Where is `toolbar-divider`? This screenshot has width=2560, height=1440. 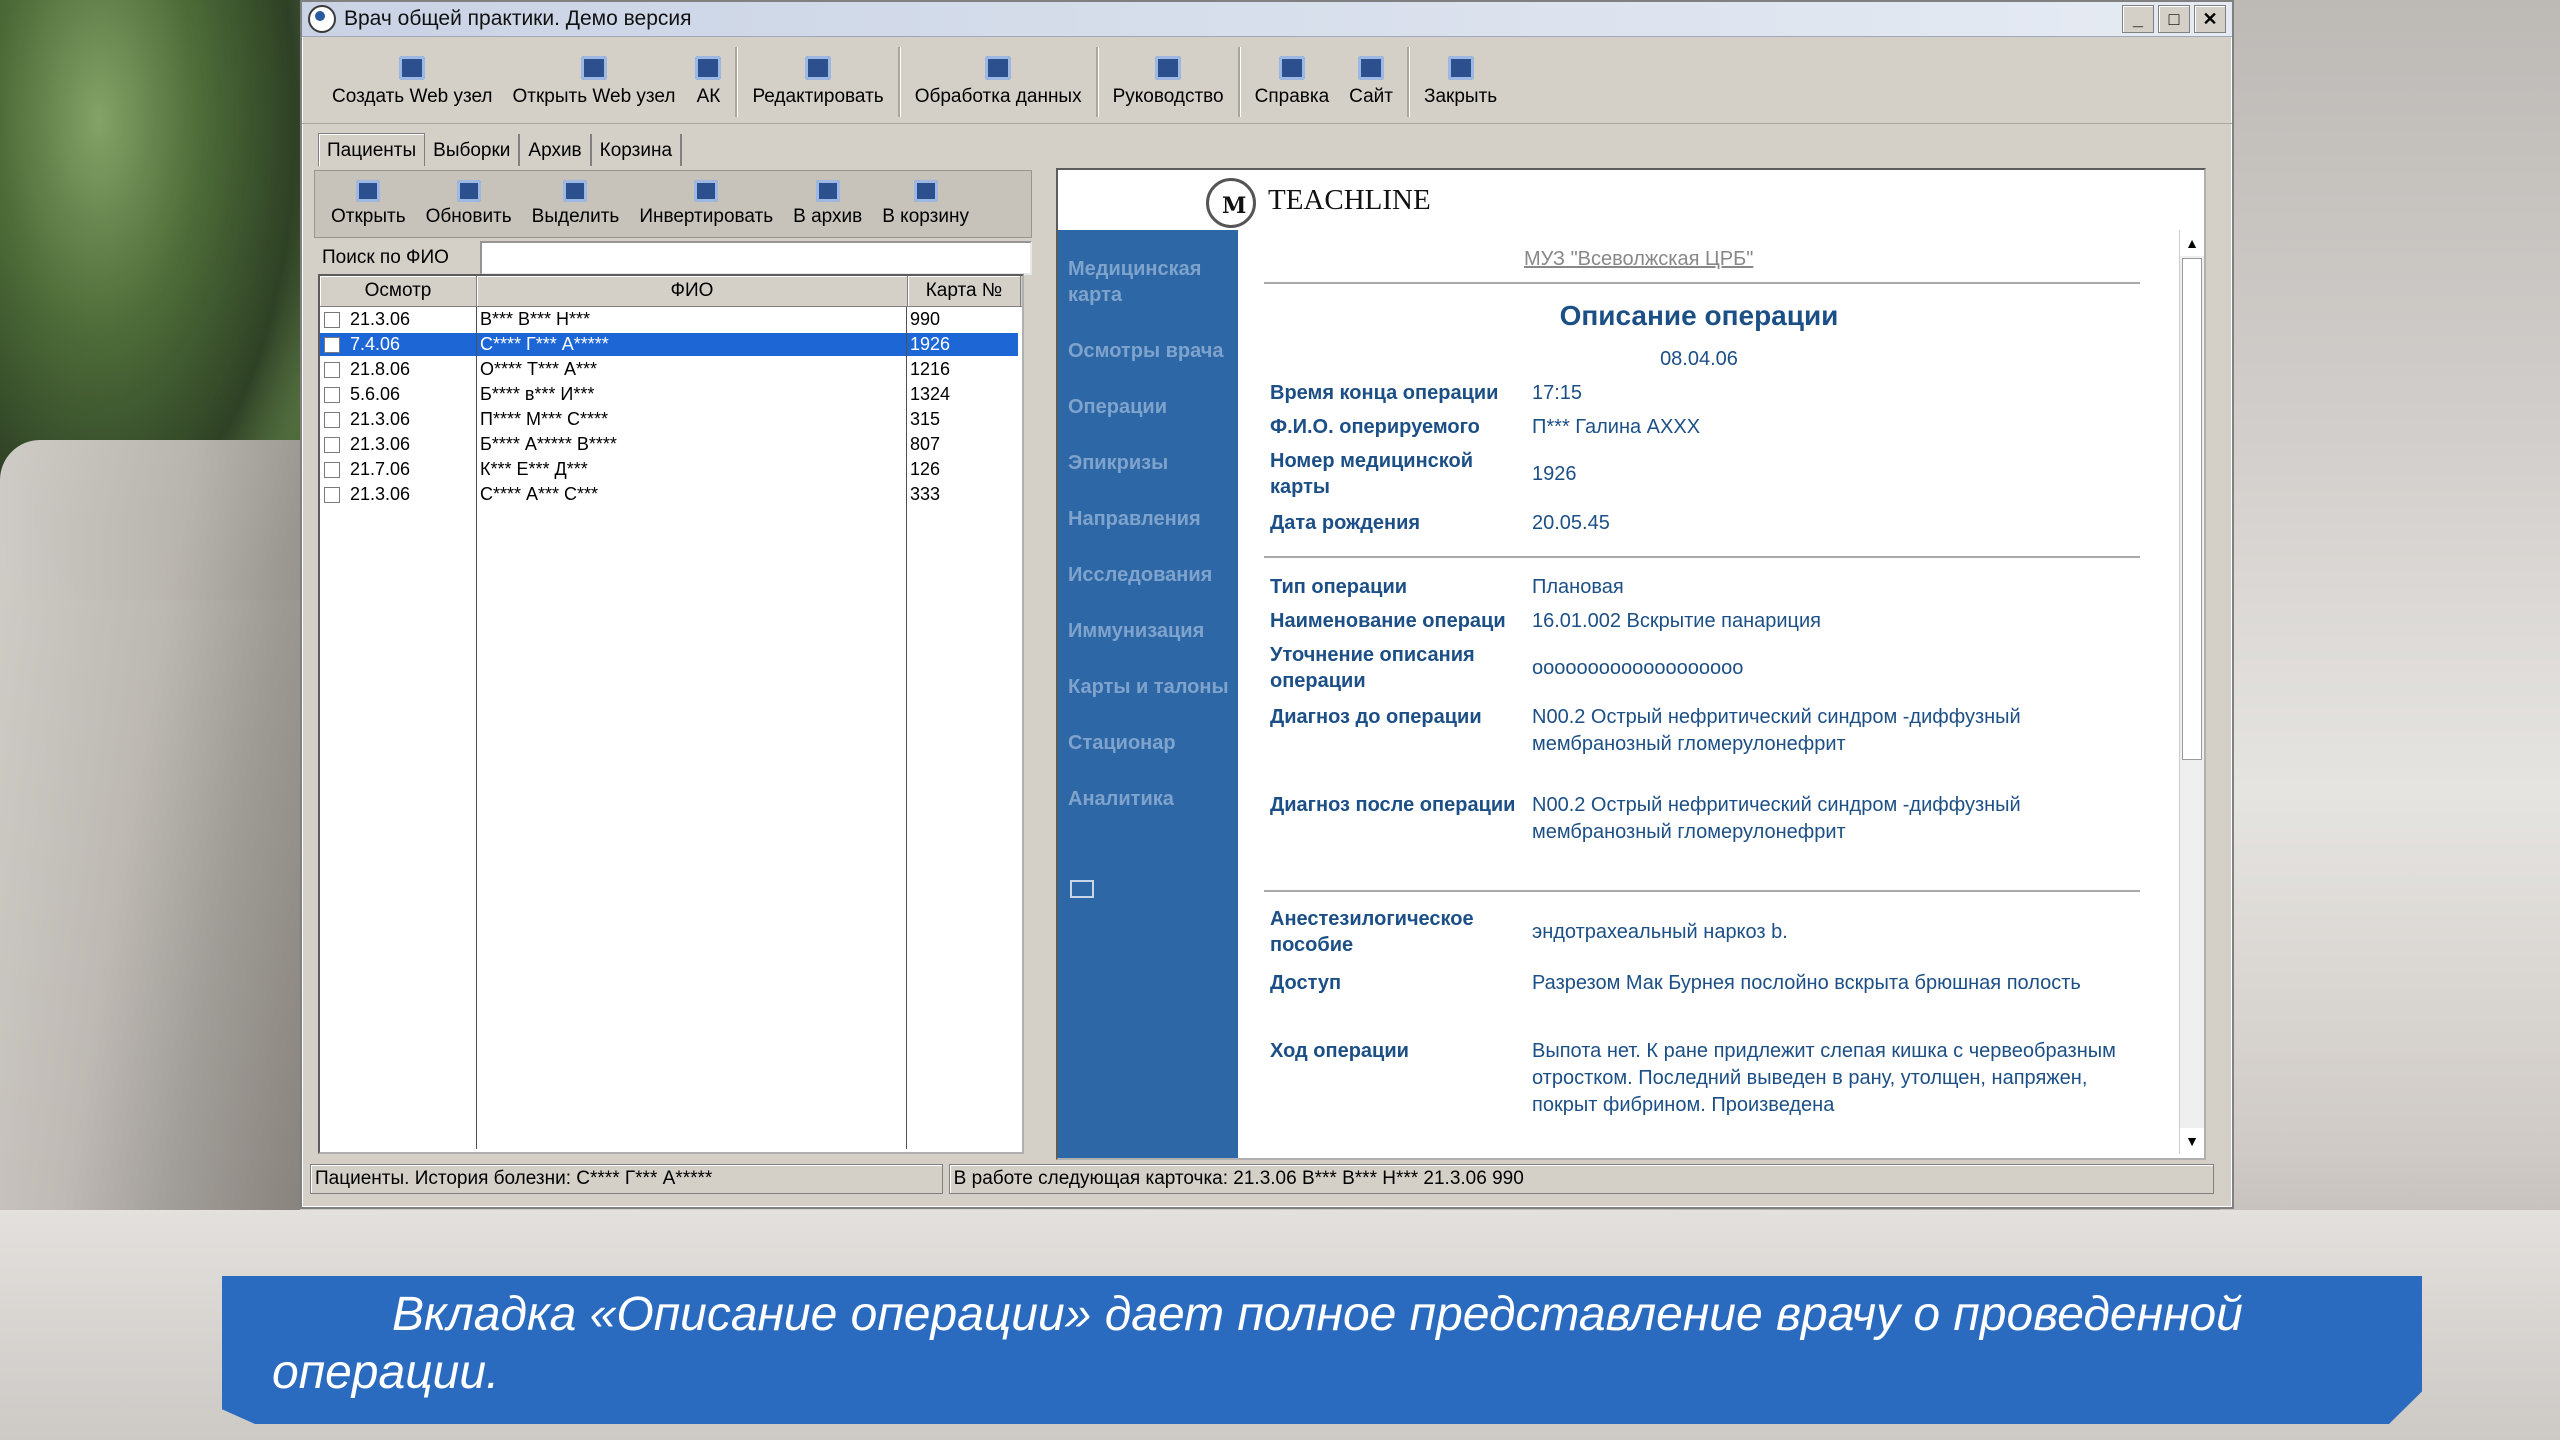 toolbar-divider is located at coordinates (1239, 82).